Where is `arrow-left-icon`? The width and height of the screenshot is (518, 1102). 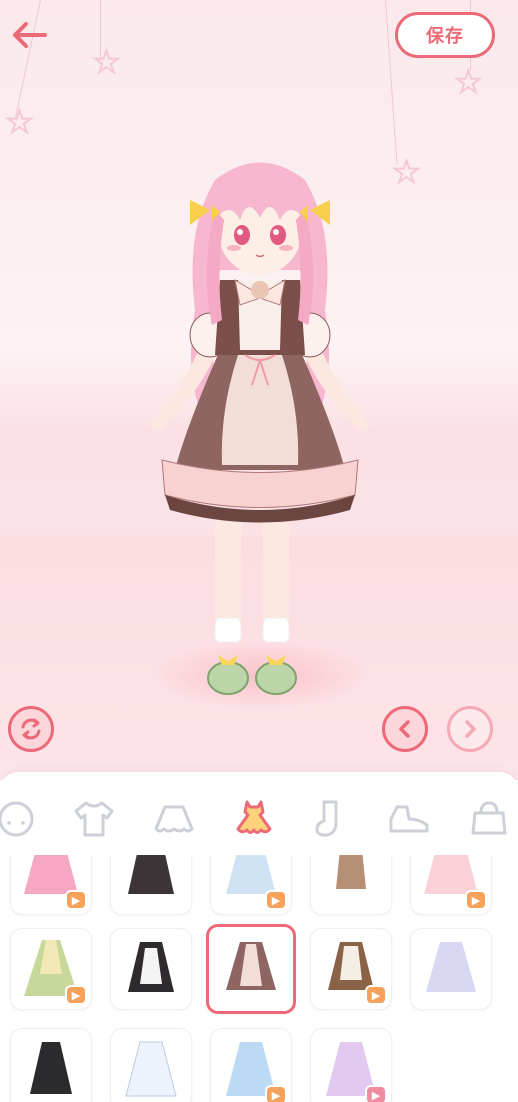 arrow-left-icon is located at coordinates (30, 35).